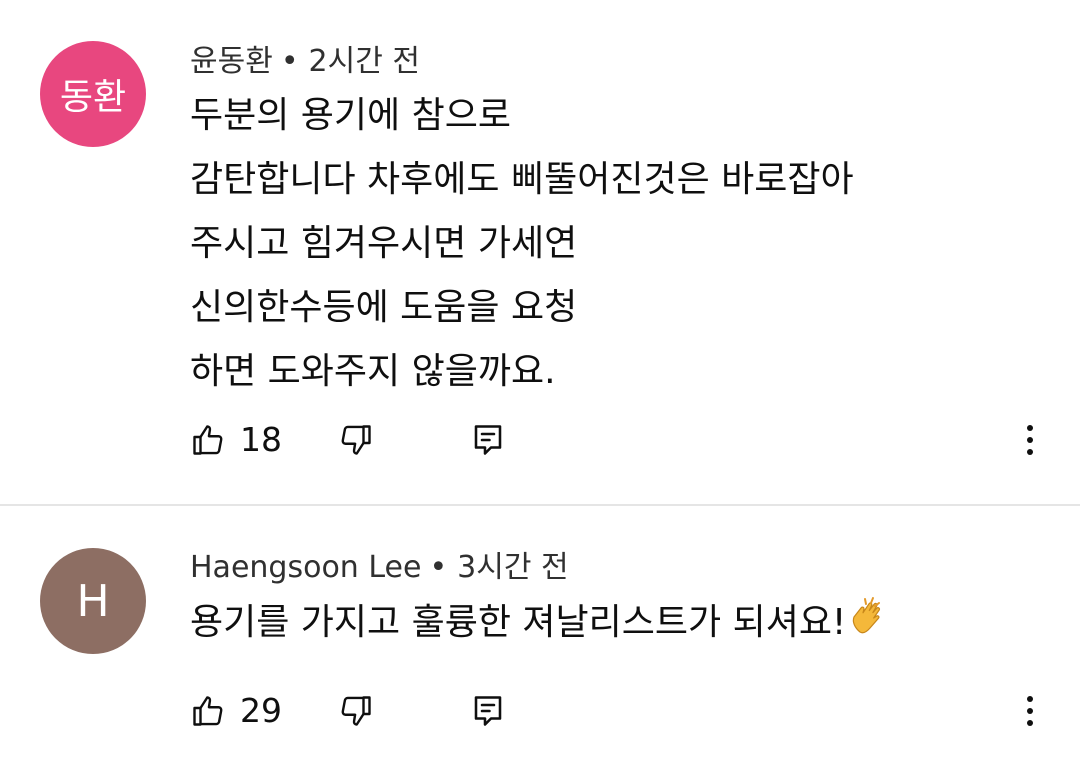 The height and width of the screenshot is (772, 1080). I want to click on avatar-initials: 동환, so click(93, 97).